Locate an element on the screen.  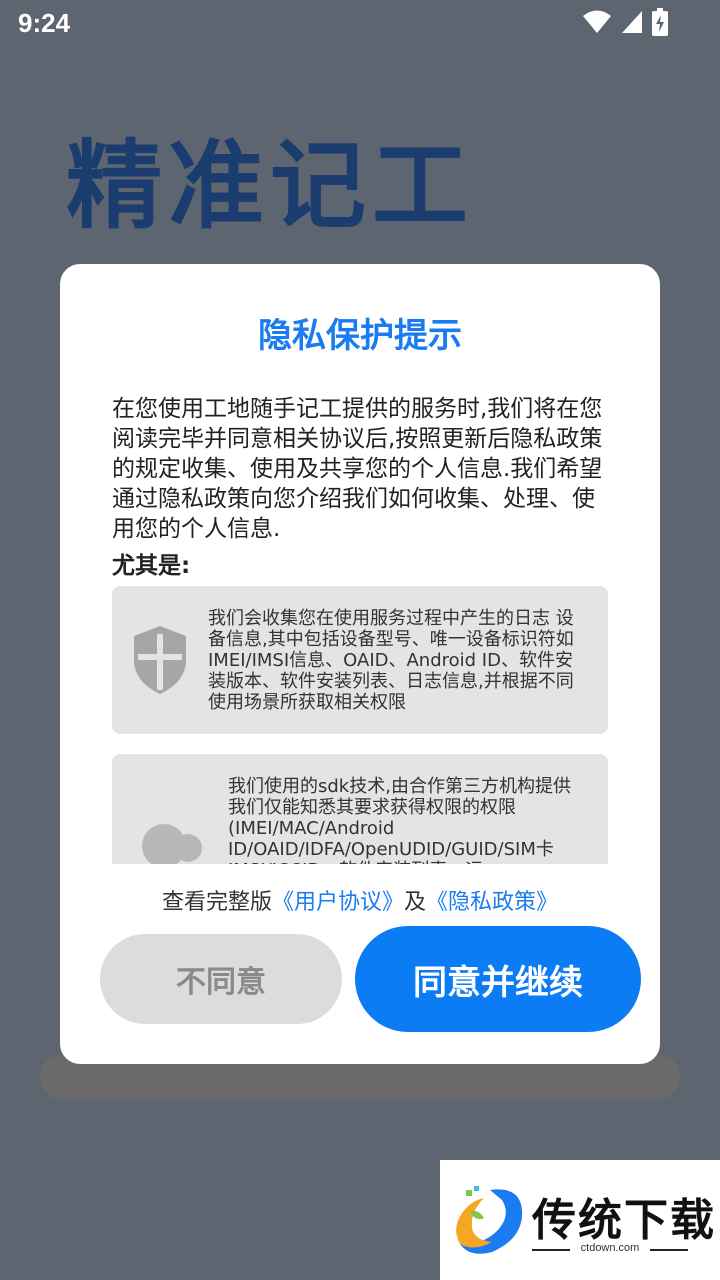
brand-title: 精准记工 is located at coordinates (270, 186).